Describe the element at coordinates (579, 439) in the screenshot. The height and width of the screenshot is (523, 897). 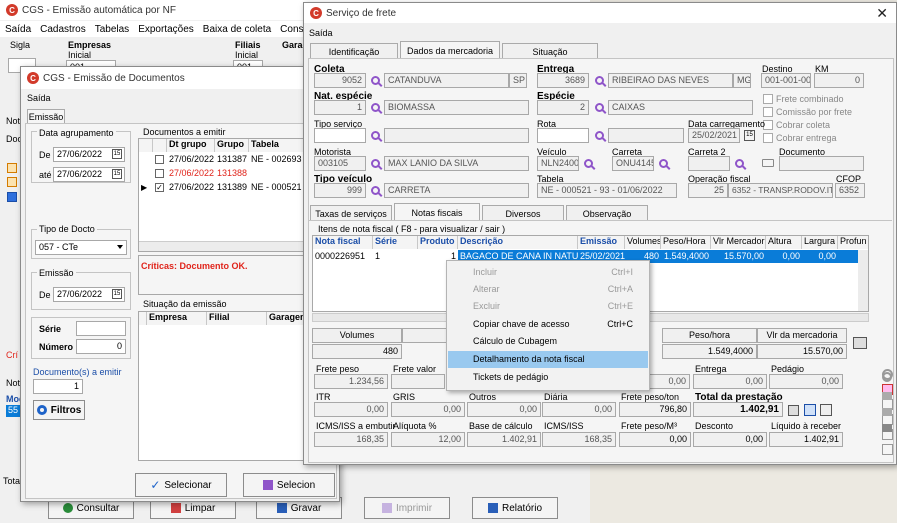
I see `icms-value: 168,35` at that location.